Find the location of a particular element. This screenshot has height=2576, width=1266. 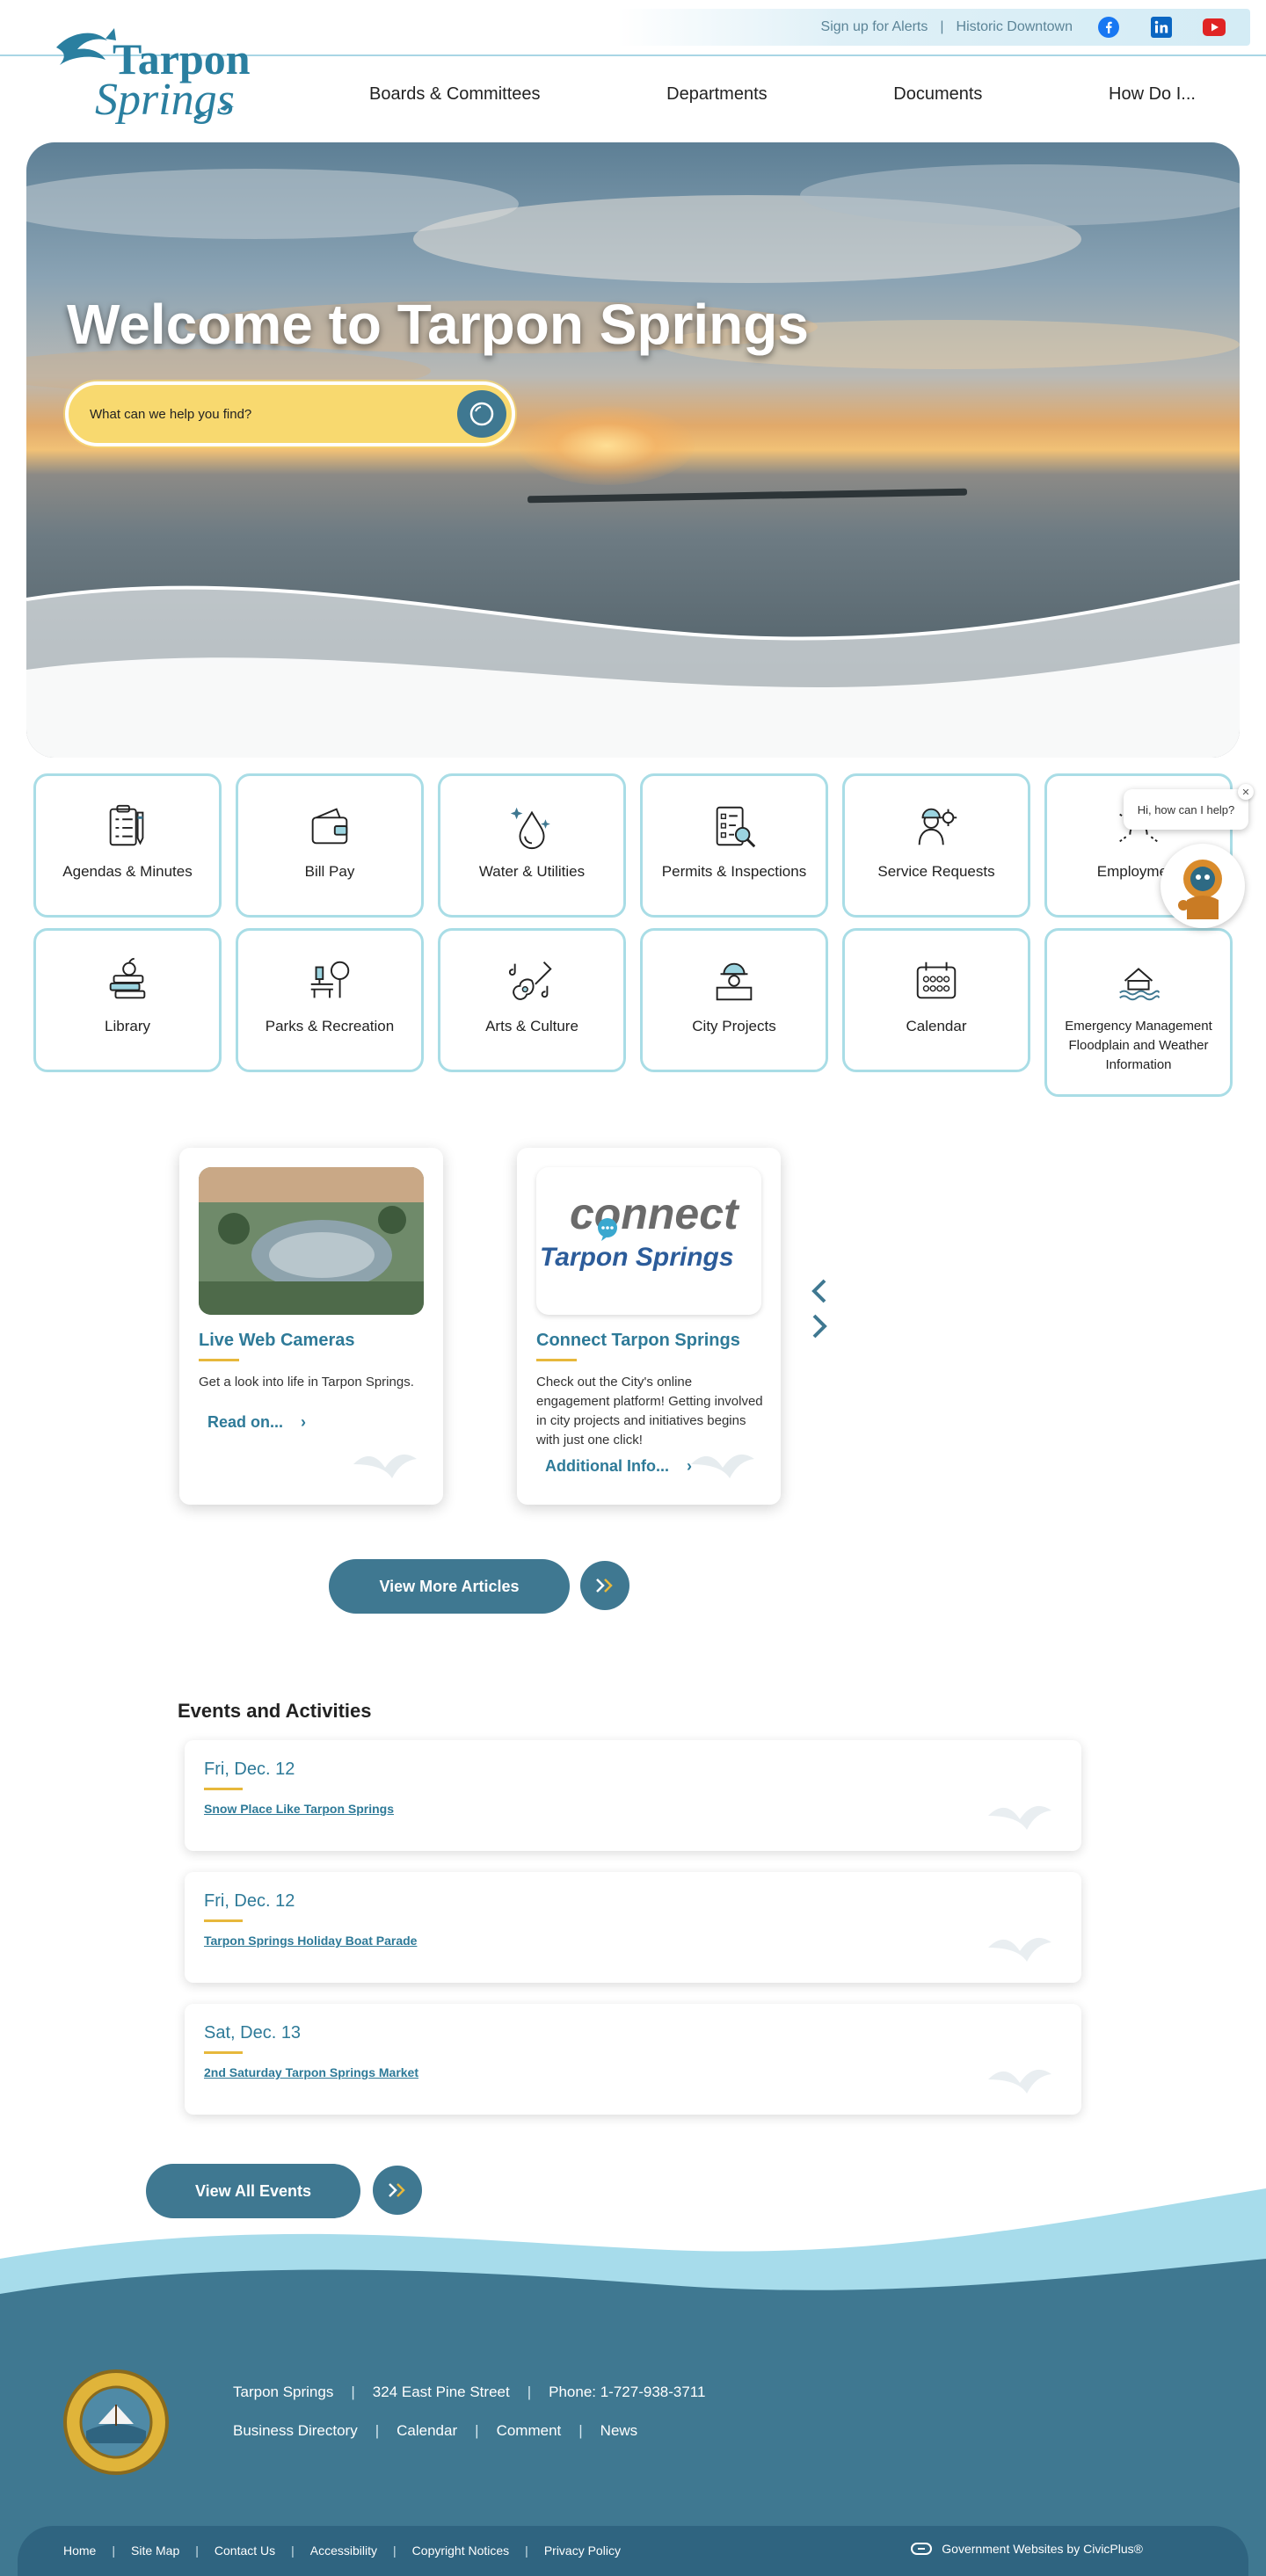

quick-link-city-projects: City Projects is located at coordinates (734, 1000).